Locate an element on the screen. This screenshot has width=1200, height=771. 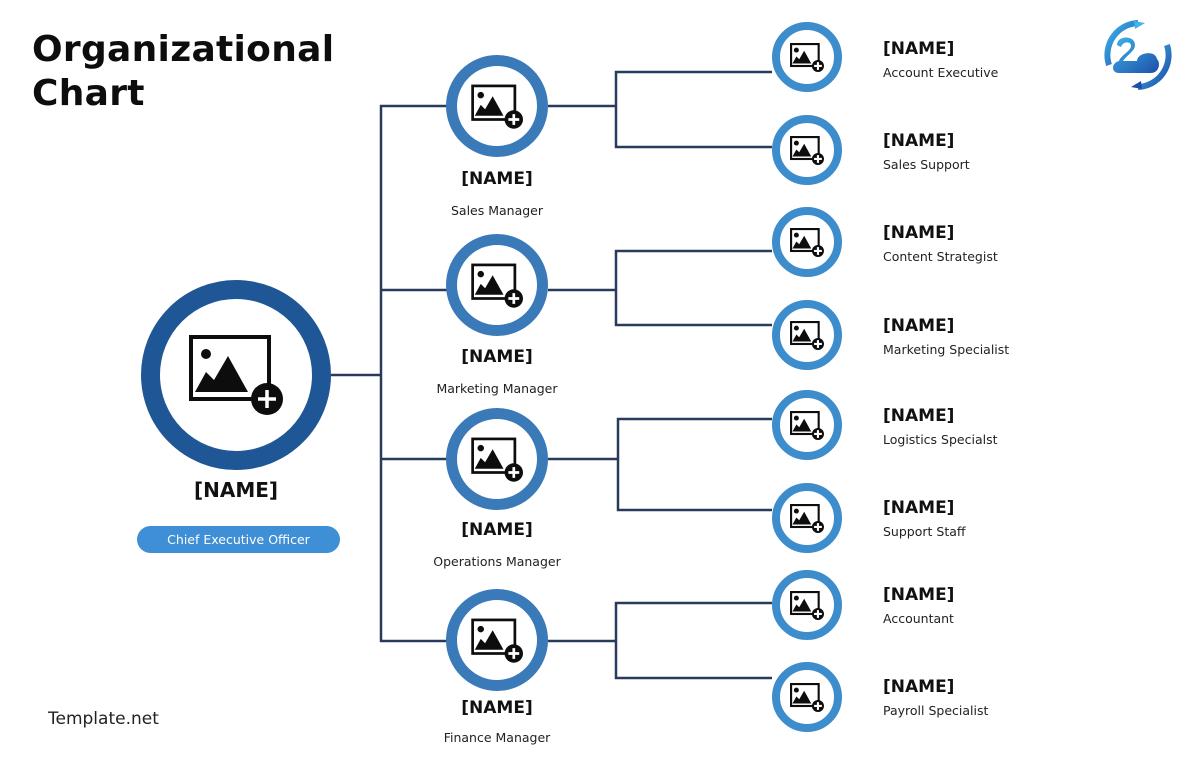
operations-branch is located at coordinates (694, 464).